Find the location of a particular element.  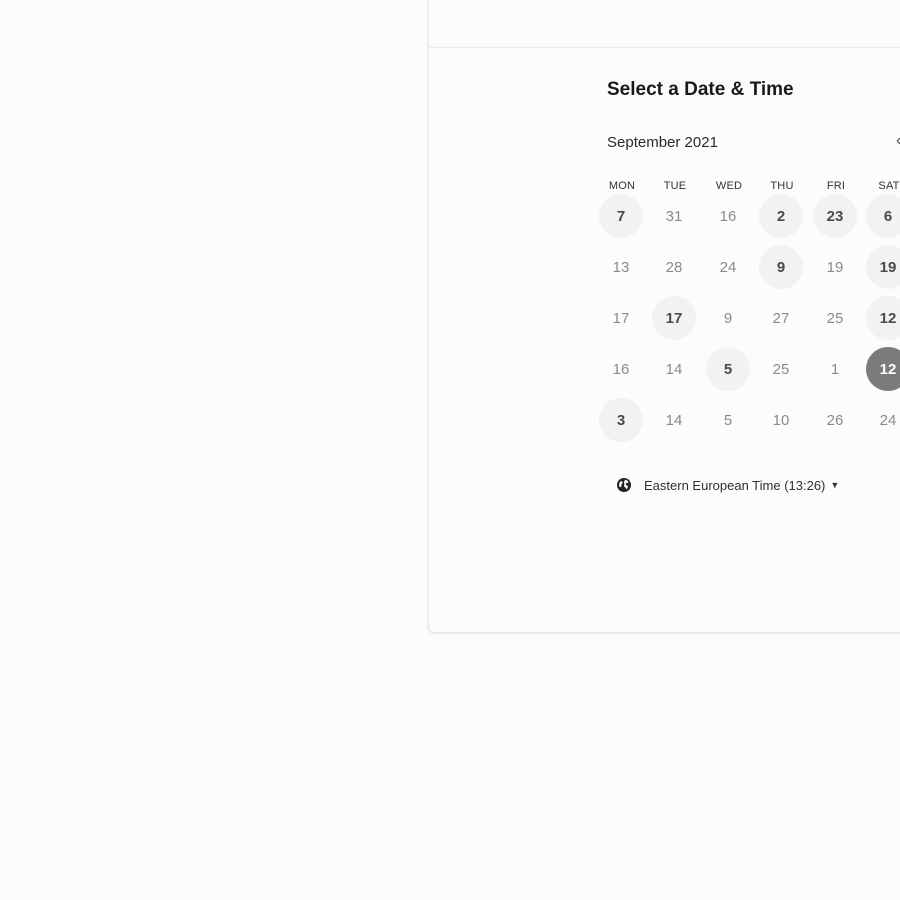

weekday-tue: TUE is located at coordinates (675, 186).